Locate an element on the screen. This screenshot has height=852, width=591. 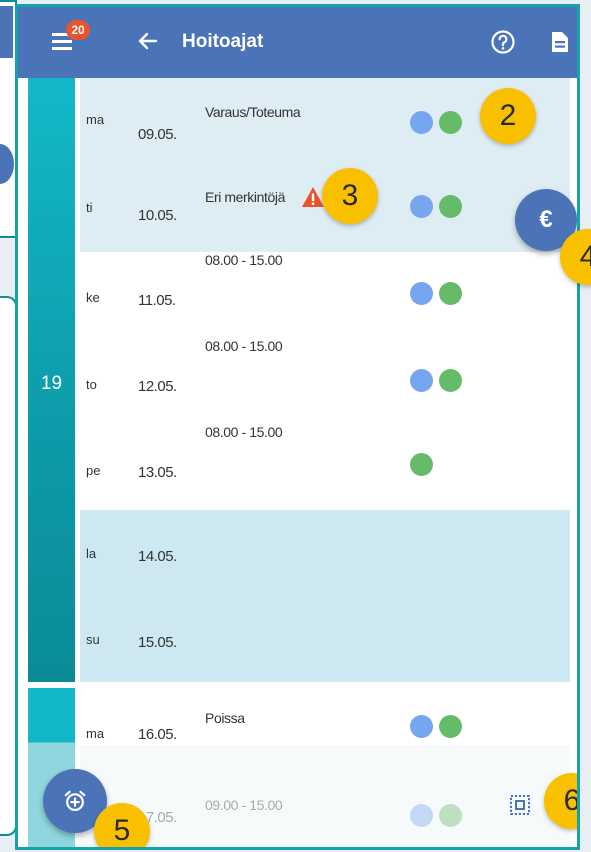
callout-3: 3 is located at coordinates (350, 196).